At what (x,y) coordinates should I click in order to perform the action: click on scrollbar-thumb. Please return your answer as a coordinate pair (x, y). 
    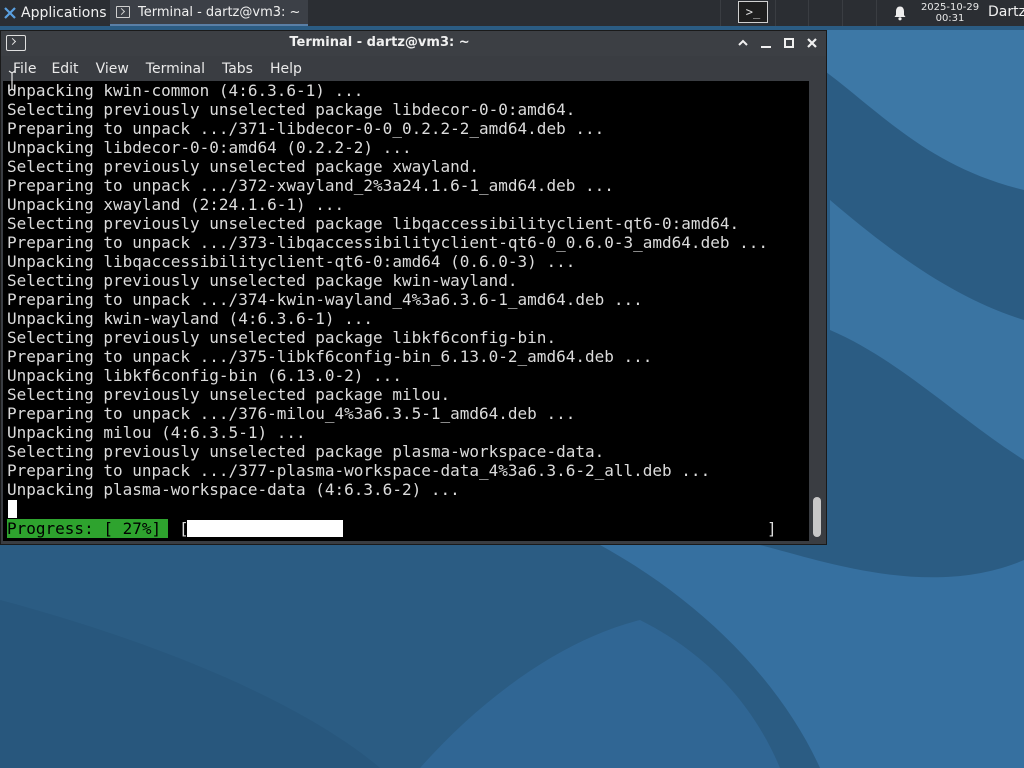
    Looking at the image, I should click on (817, 517).